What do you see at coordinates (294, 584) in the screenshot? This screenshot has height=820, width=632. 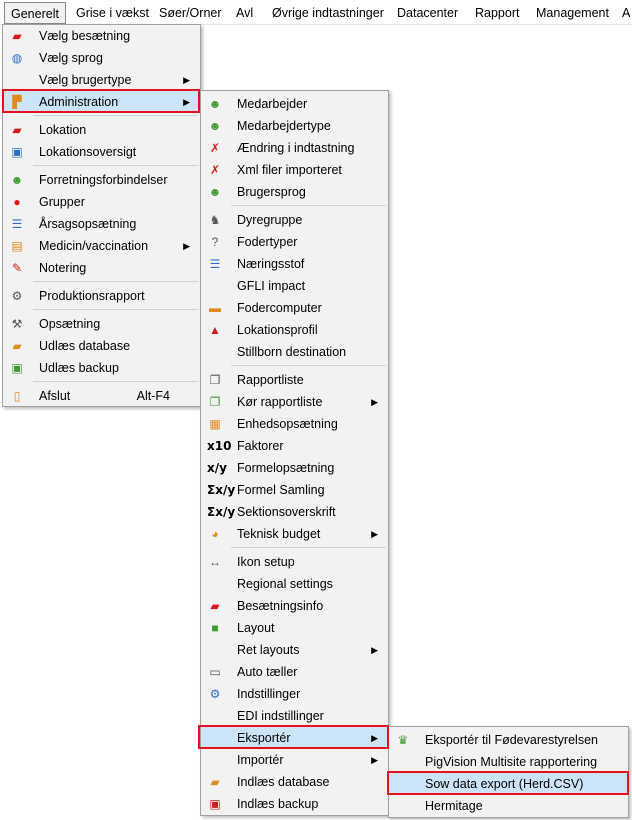 I see `menu-item-regional-settings: Regional settings` at bounding box center [294, 584].